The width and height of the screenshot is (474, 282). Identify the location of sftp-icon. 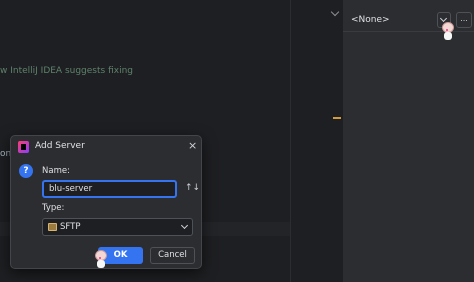
(52, 227).